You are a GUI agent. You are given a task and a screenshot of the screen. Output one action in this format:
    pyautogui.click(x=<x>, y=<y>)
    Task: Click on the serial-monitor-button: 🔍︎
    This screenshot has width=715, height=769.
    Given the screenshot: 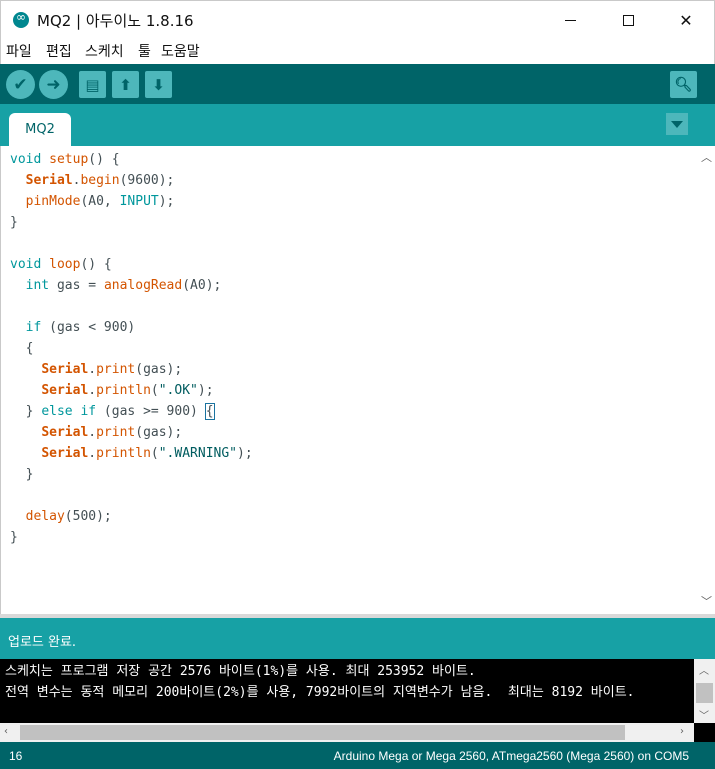 What is the action you would take?
    pyautogui.click(x=683, y=84)
    